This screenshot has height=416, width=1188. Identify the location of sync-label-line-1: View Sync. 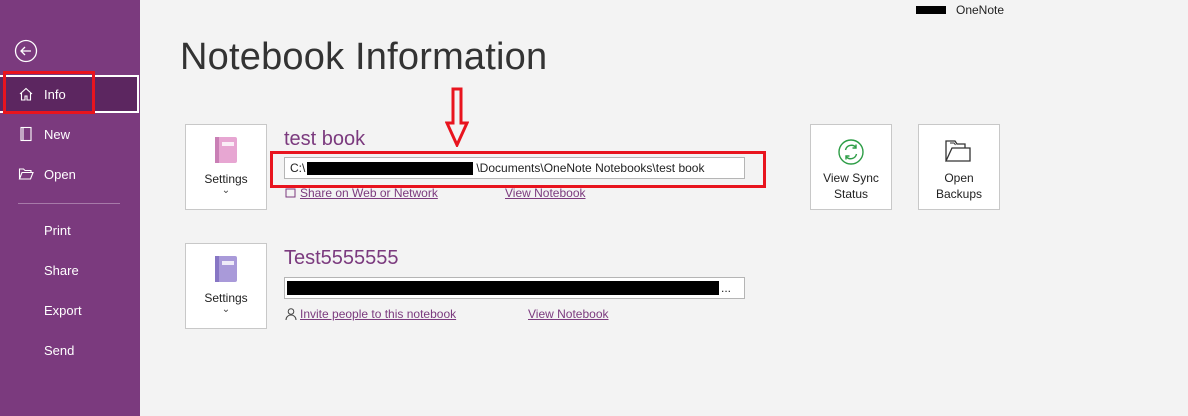
(851, 178).